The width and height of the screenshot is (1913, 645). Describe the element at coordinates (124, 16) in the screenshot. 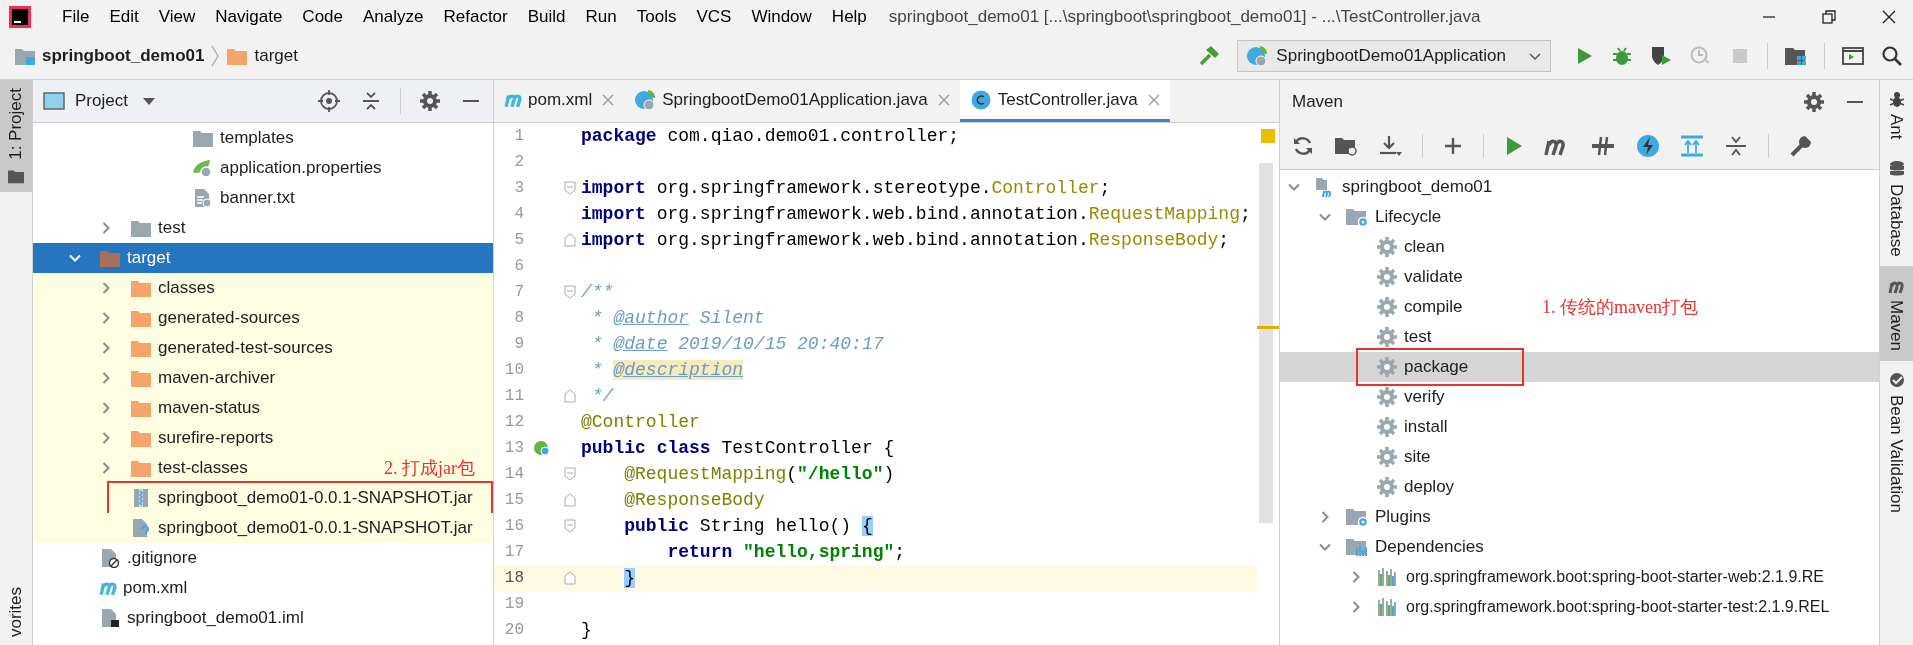

I see `menu-item: Edit` at that location.